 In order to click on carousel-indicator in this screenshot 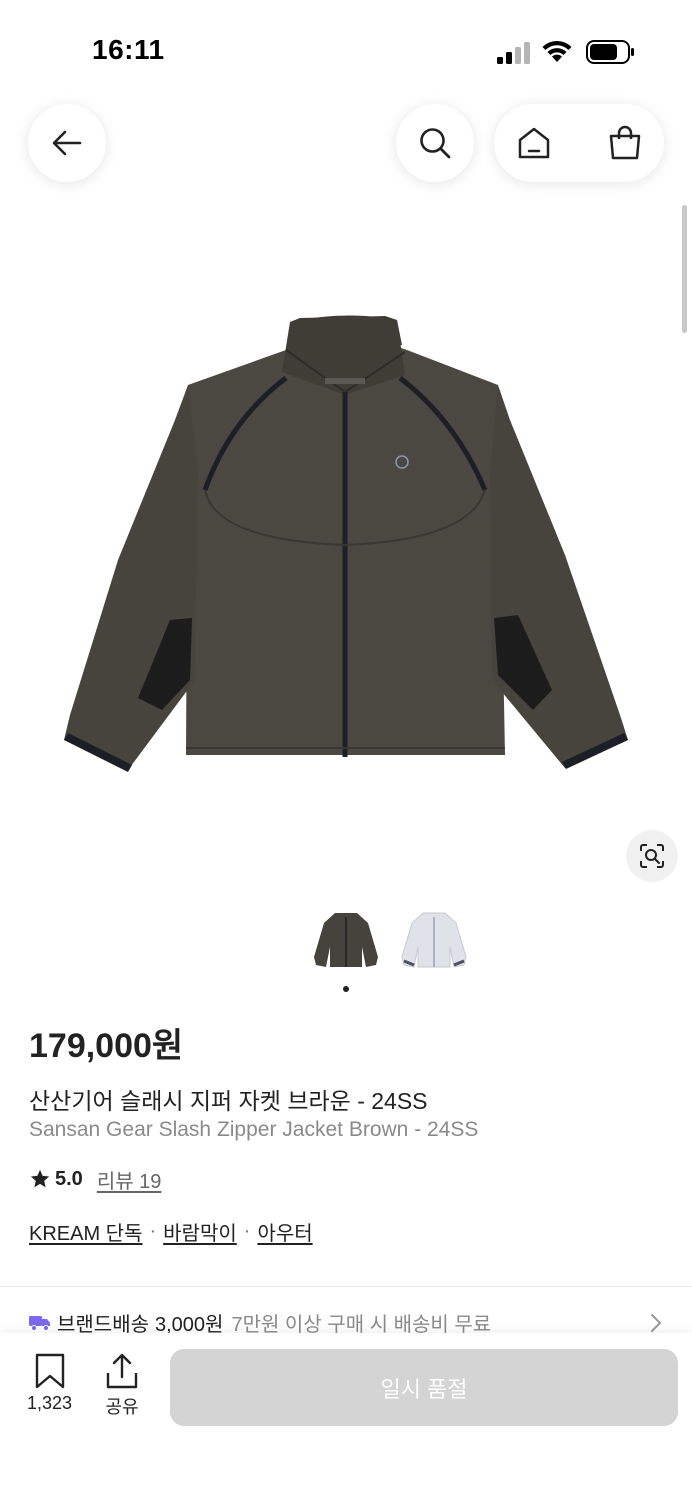, I will do `click(346, 989)`.